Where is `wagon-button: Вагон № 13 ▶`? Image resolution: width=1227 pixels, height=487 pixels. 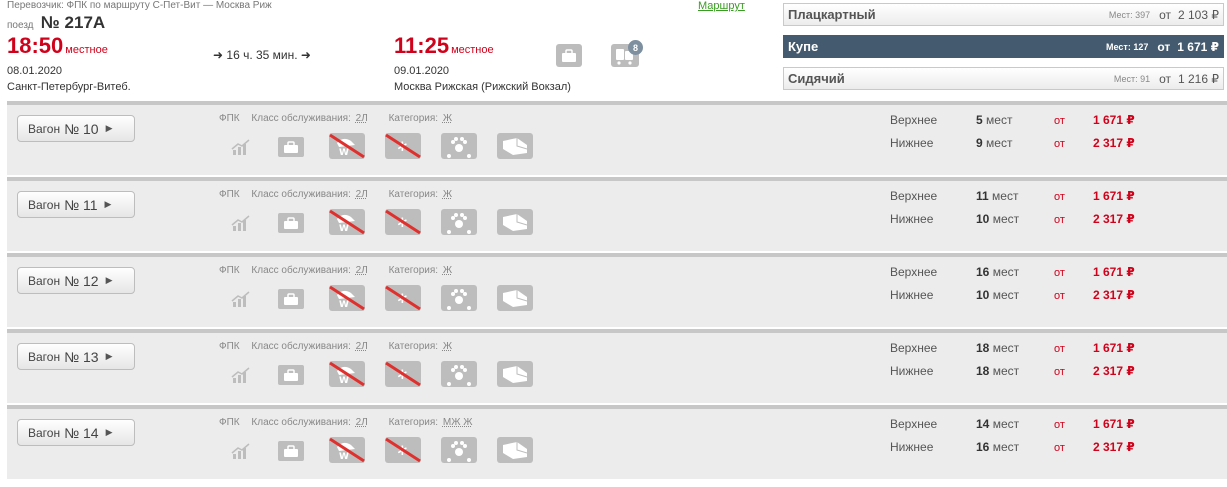 wagon-button: Вагон № 13 ▶ is located at coordinates (76, 356).